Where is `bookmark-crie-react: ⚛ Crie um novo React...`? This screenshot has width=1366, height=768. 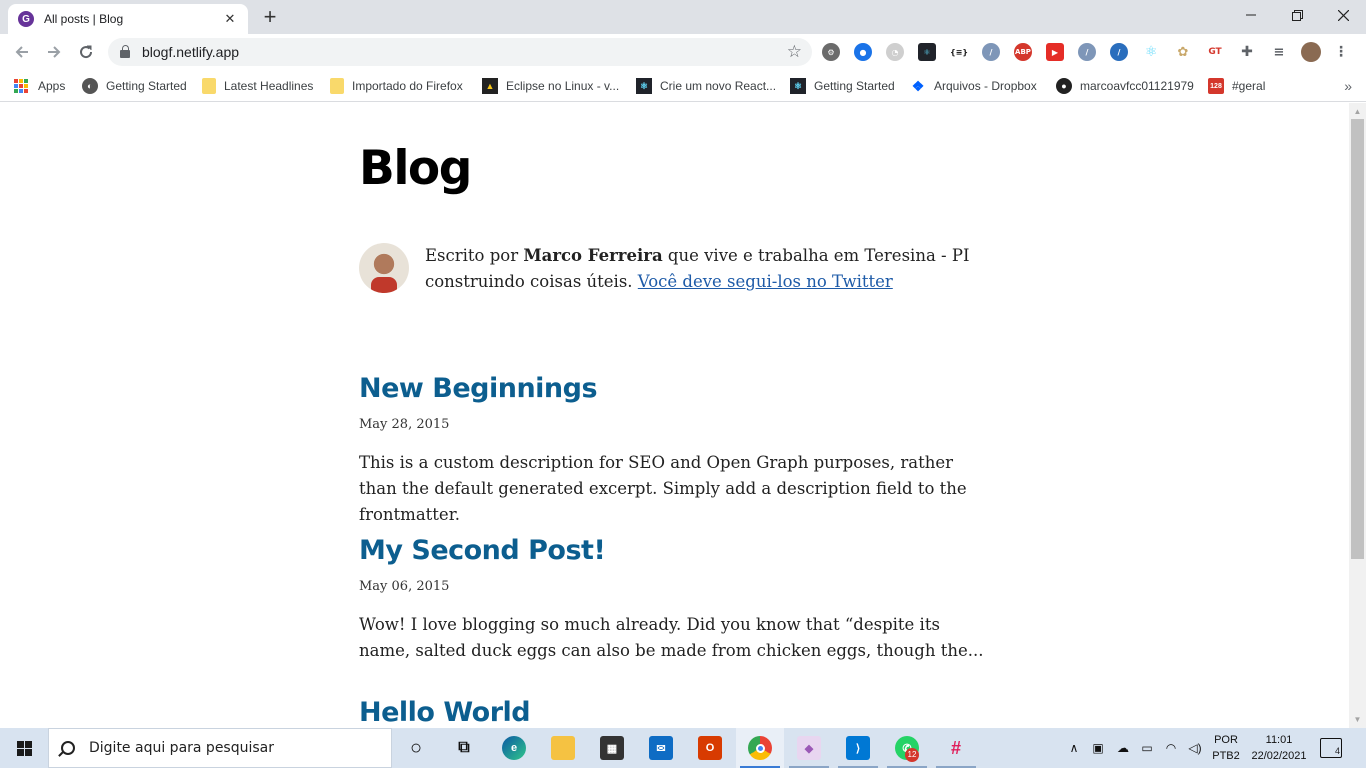
bookmark-crie-react: ⚛ Crie um novo React... is located at coordinates (706, 86).